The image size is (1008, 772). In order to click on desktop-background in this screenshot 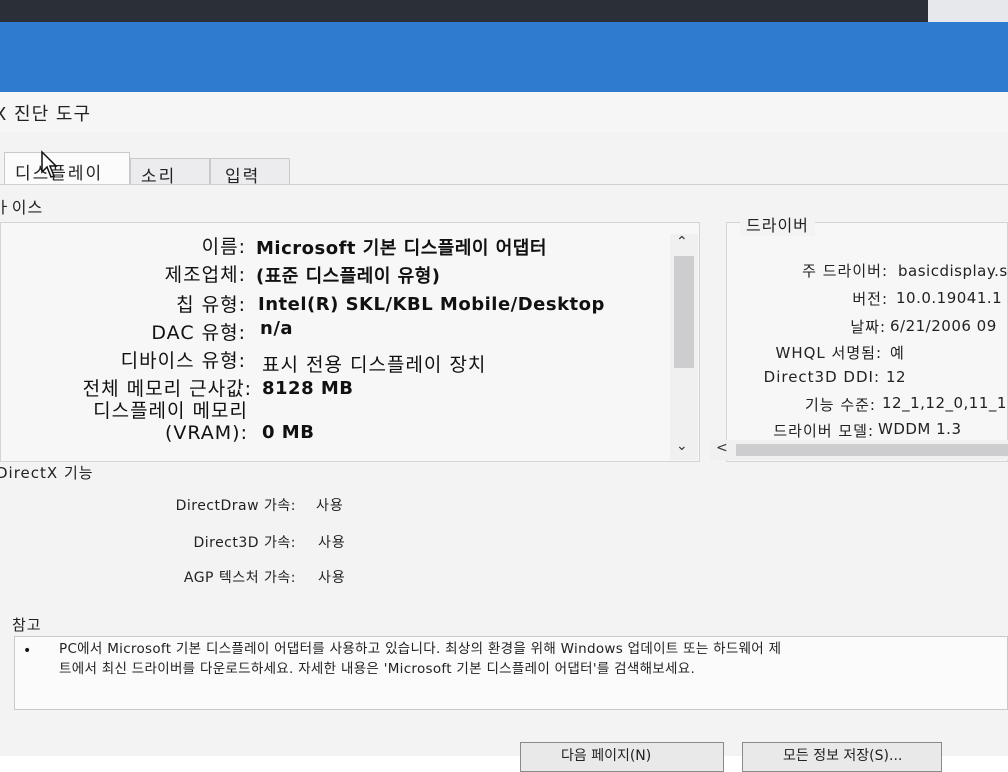, I will do `click(504, 58)`.